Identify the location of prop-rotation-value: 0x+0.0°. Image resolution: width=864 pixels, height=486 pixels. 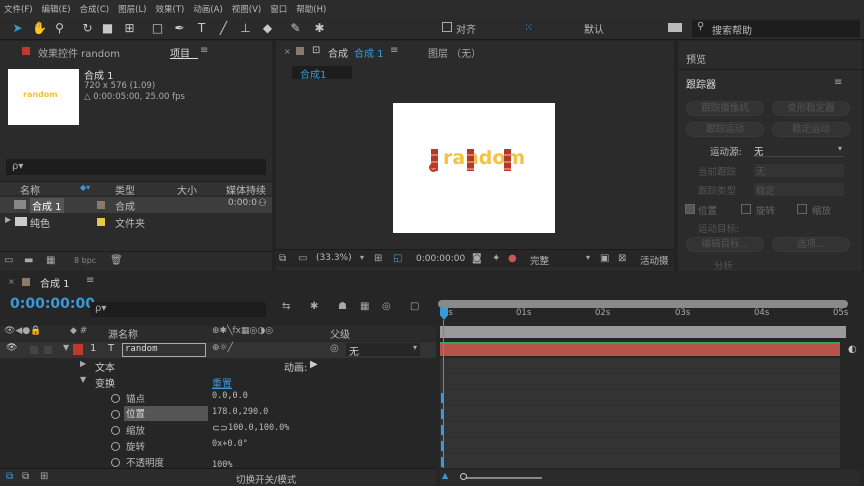
(230, 444).